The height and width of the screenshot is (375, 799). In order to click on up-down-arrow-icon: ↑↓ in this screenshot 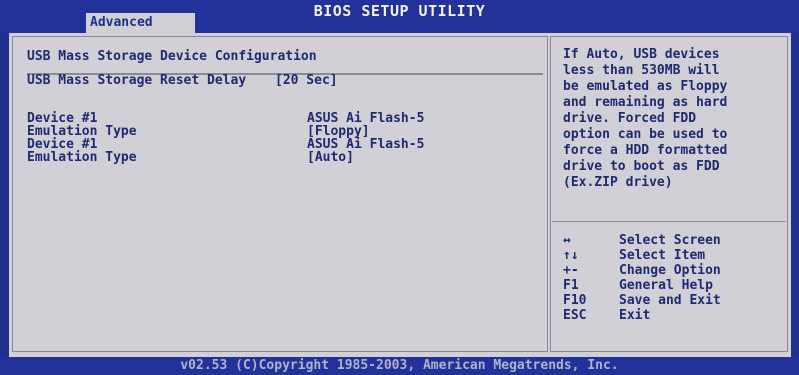, I will do `click(571, 255)`.